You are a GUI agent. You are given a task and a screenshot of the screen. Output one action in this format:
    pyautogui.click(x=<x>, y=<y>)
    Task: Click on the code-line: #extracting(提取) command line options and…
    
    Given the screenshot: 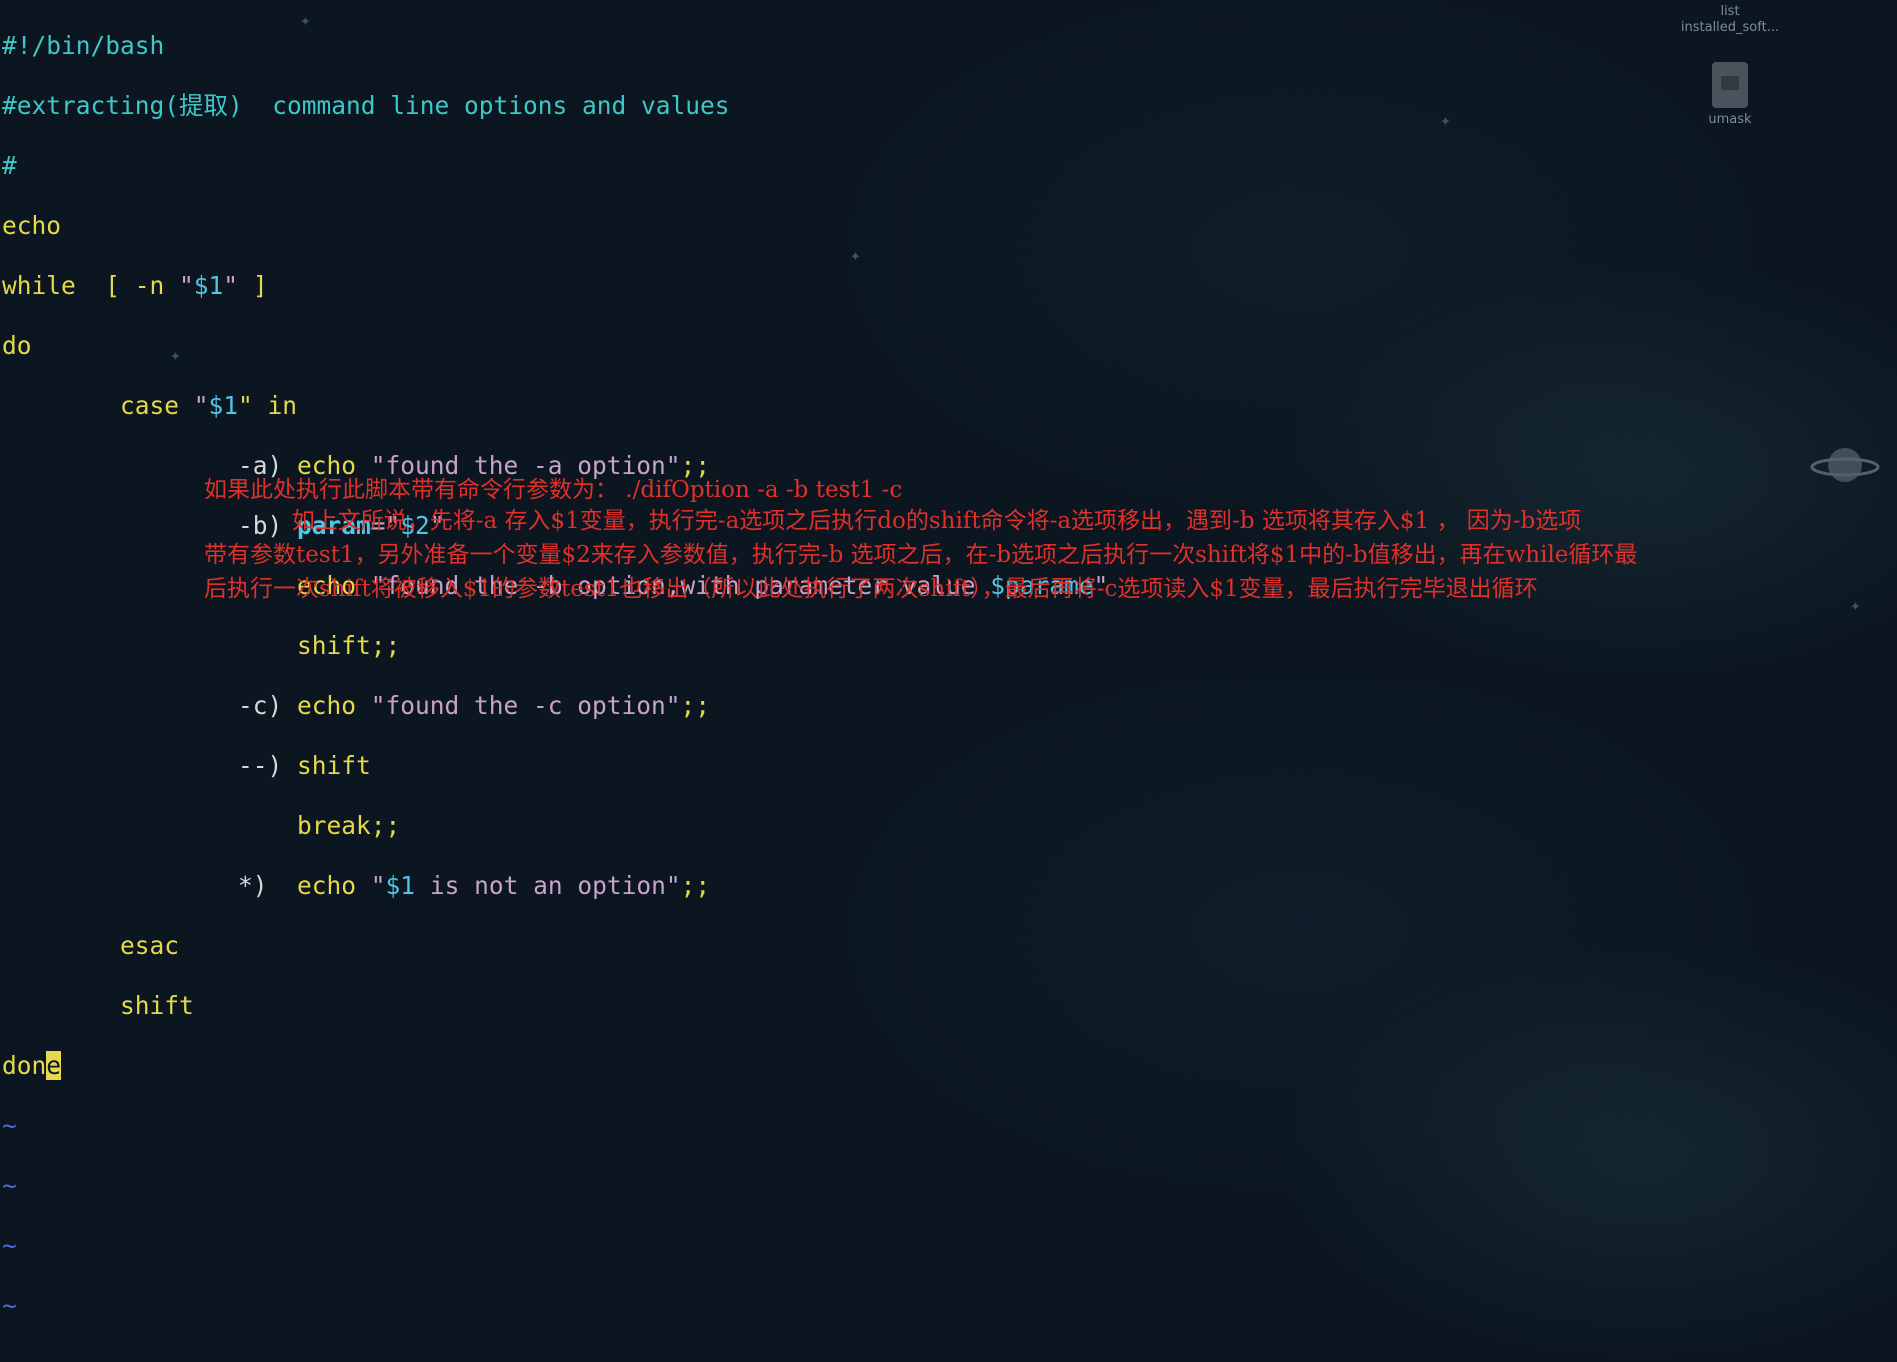 What is the action you would take?
    pyautogui.click(x=366, y=105)
    